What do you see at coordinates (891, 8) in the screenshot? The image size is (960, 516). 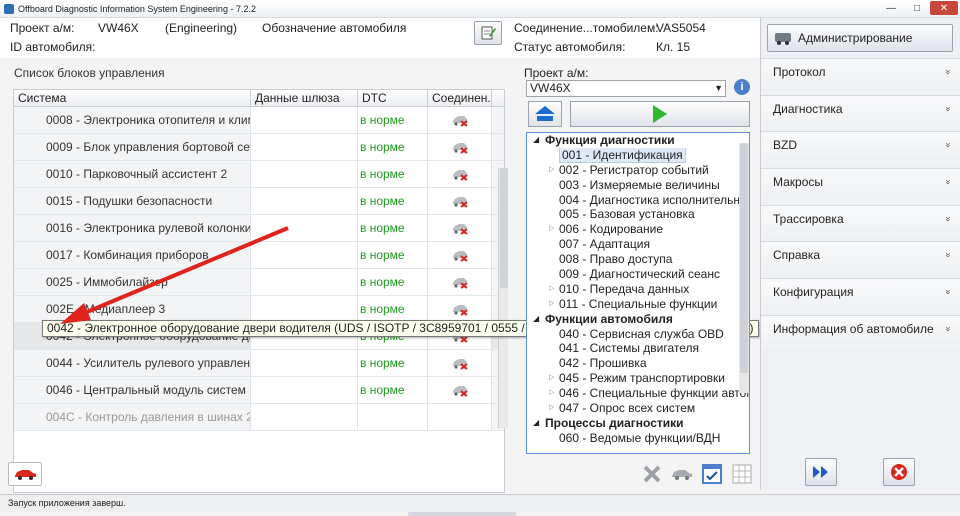 I see `minimize-button: —` at bounding box center [891, 8].